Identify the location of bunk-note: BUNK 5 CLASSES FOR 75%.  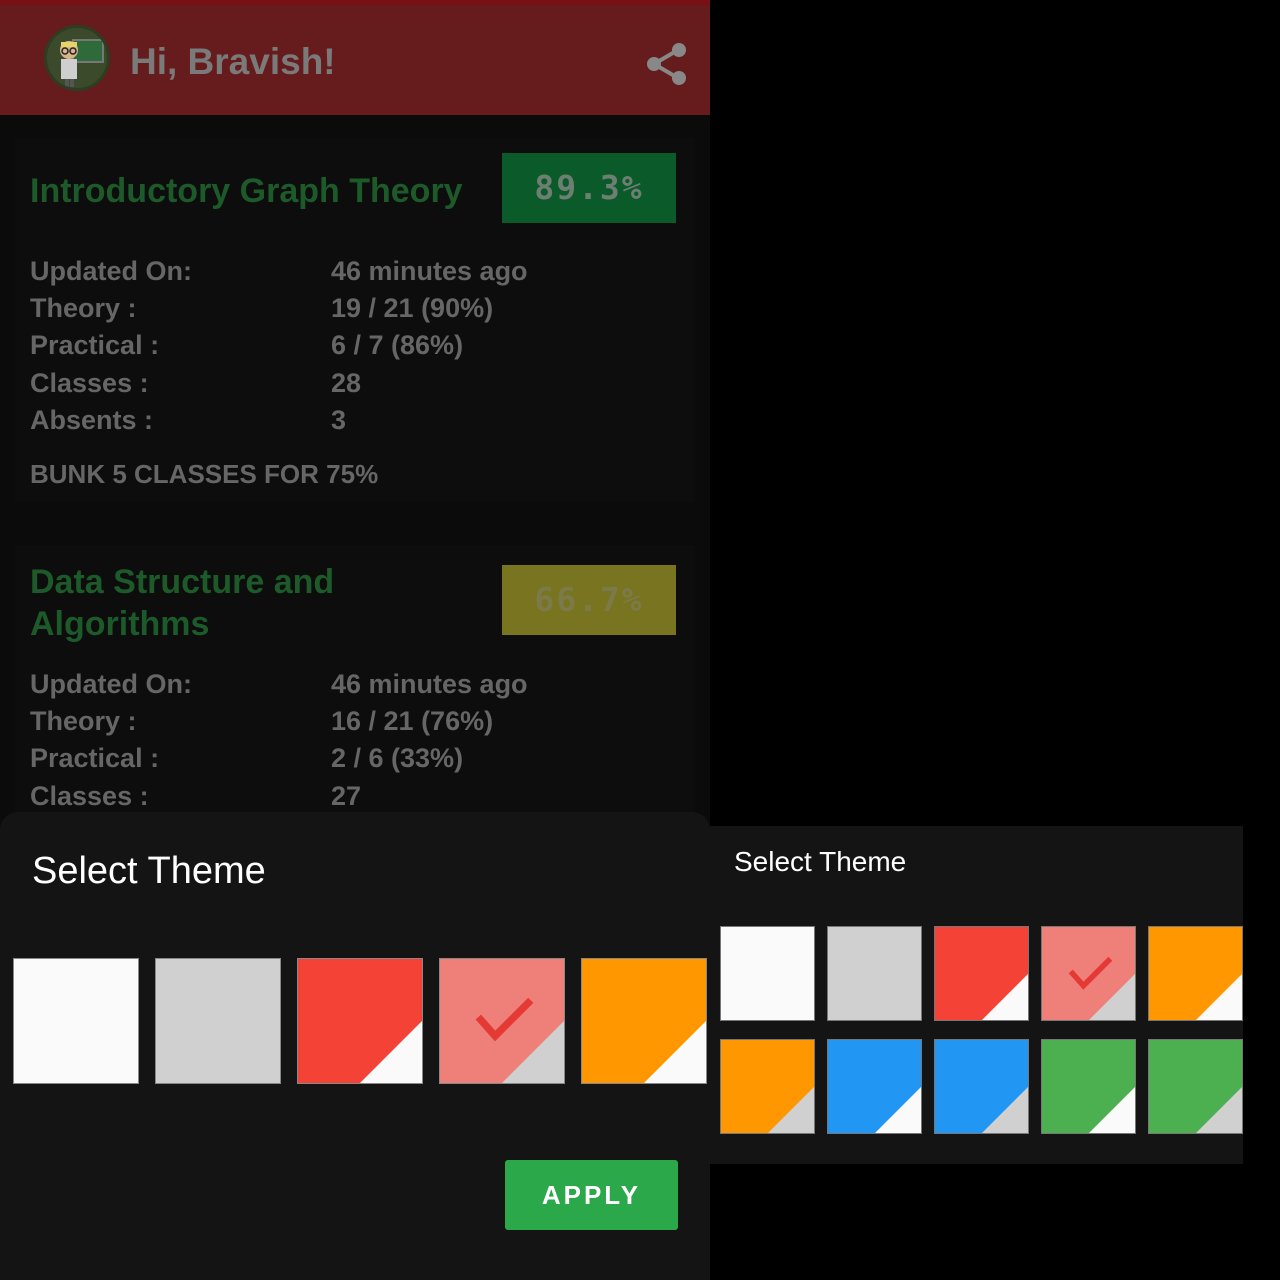
(204, 474).